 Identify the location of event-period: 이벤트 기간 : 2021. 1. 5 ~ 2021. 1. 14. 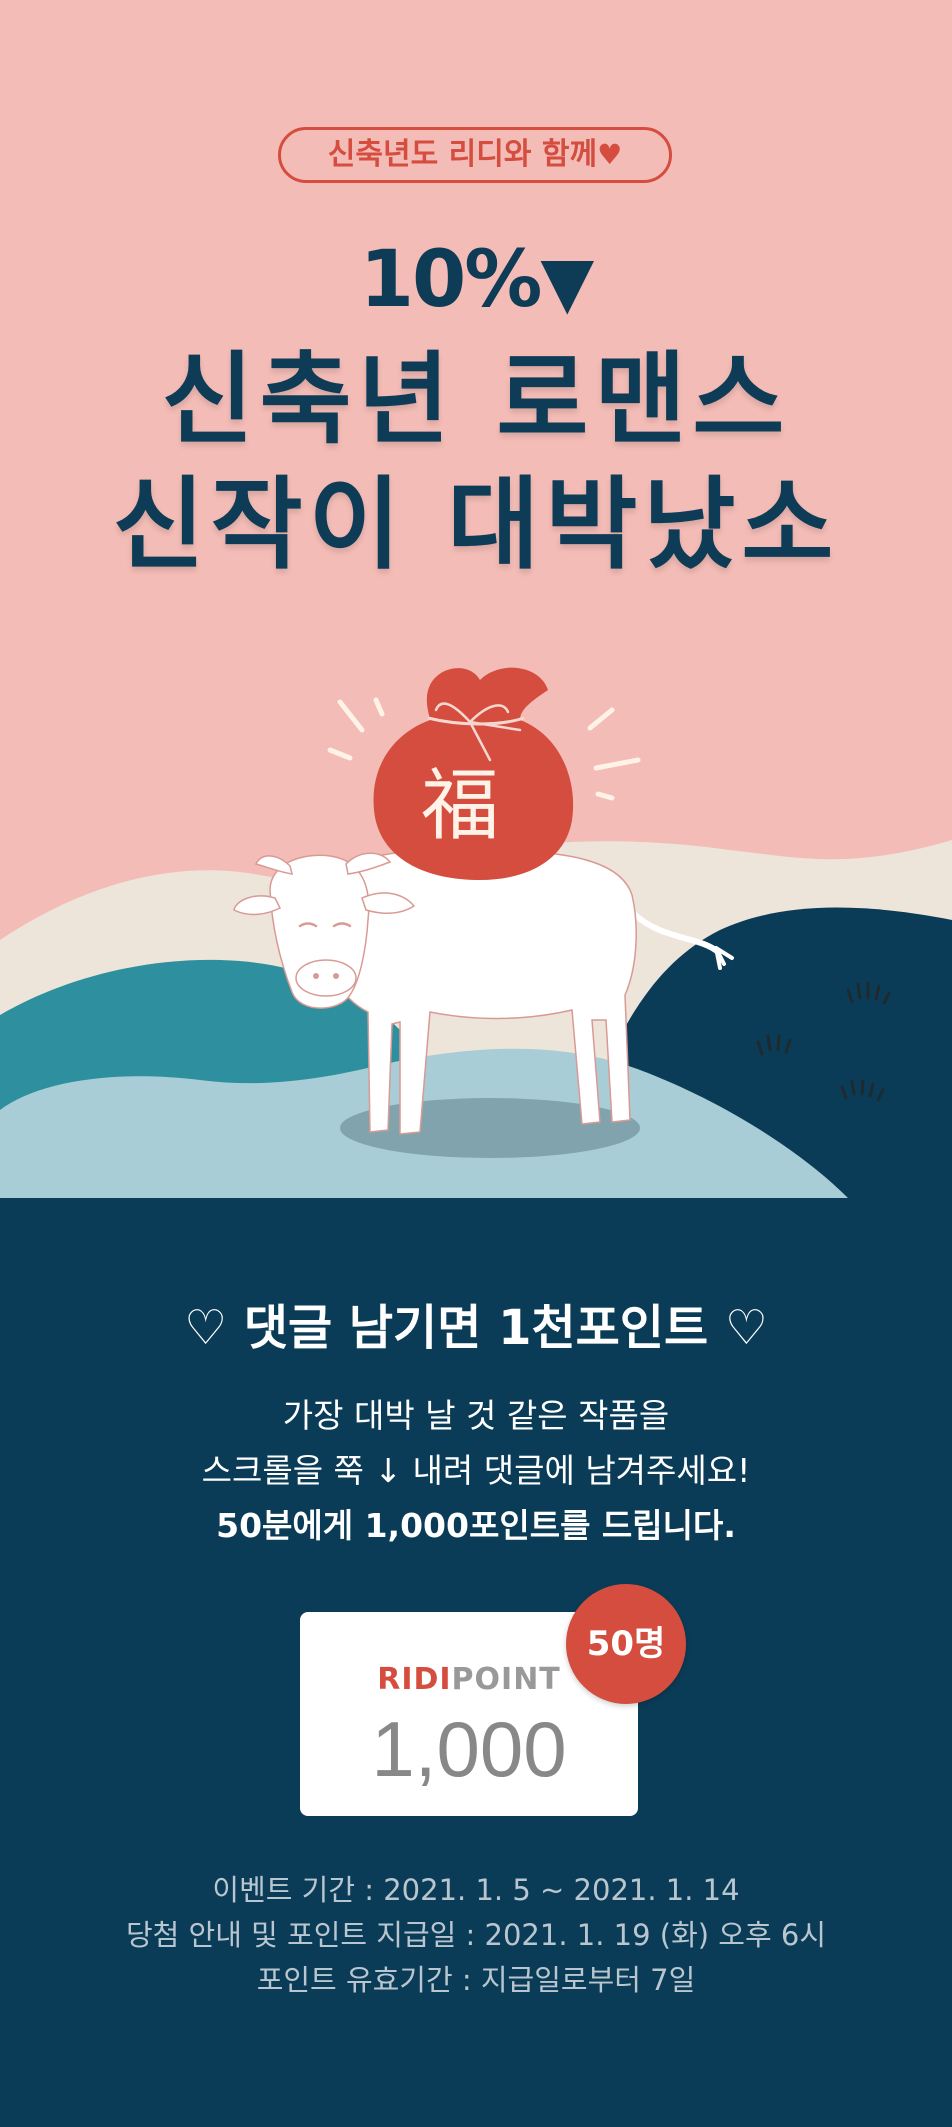
(476, 1890).